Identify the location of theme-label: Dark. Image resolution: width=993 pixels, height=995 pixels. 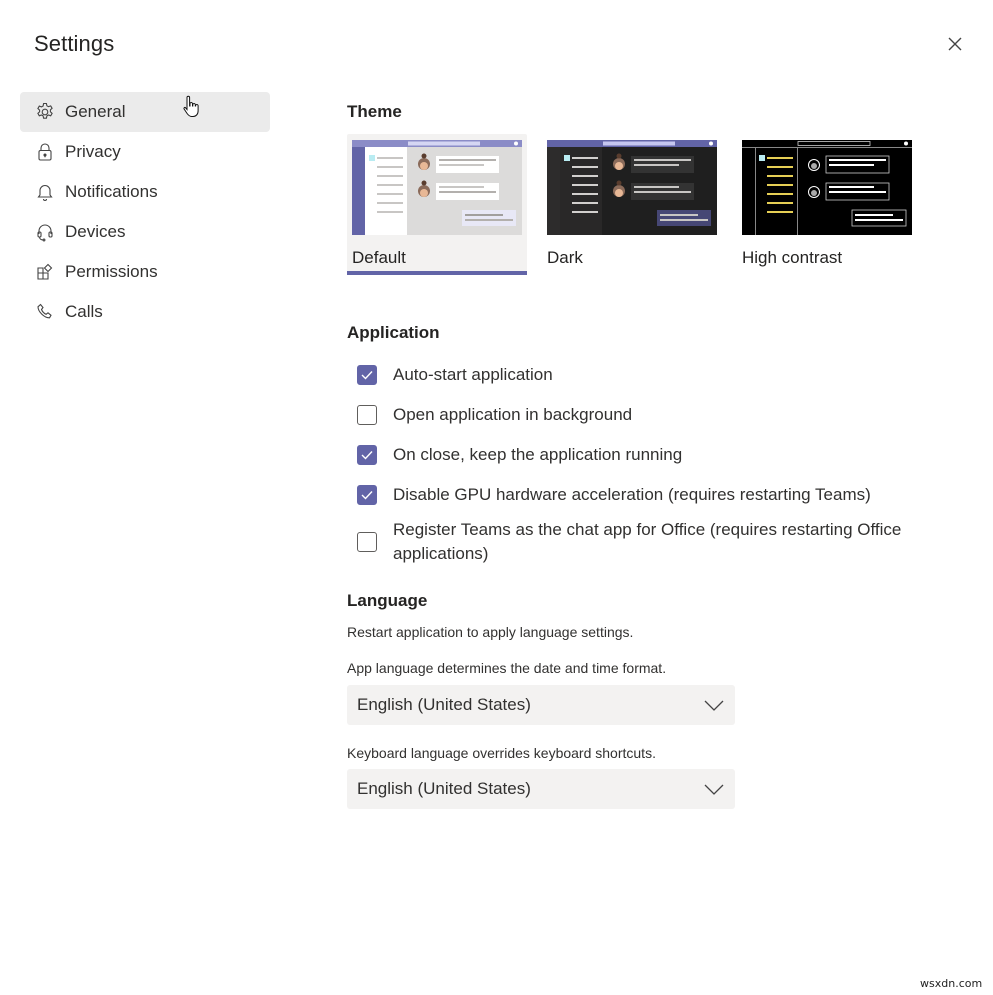
(565, 257).